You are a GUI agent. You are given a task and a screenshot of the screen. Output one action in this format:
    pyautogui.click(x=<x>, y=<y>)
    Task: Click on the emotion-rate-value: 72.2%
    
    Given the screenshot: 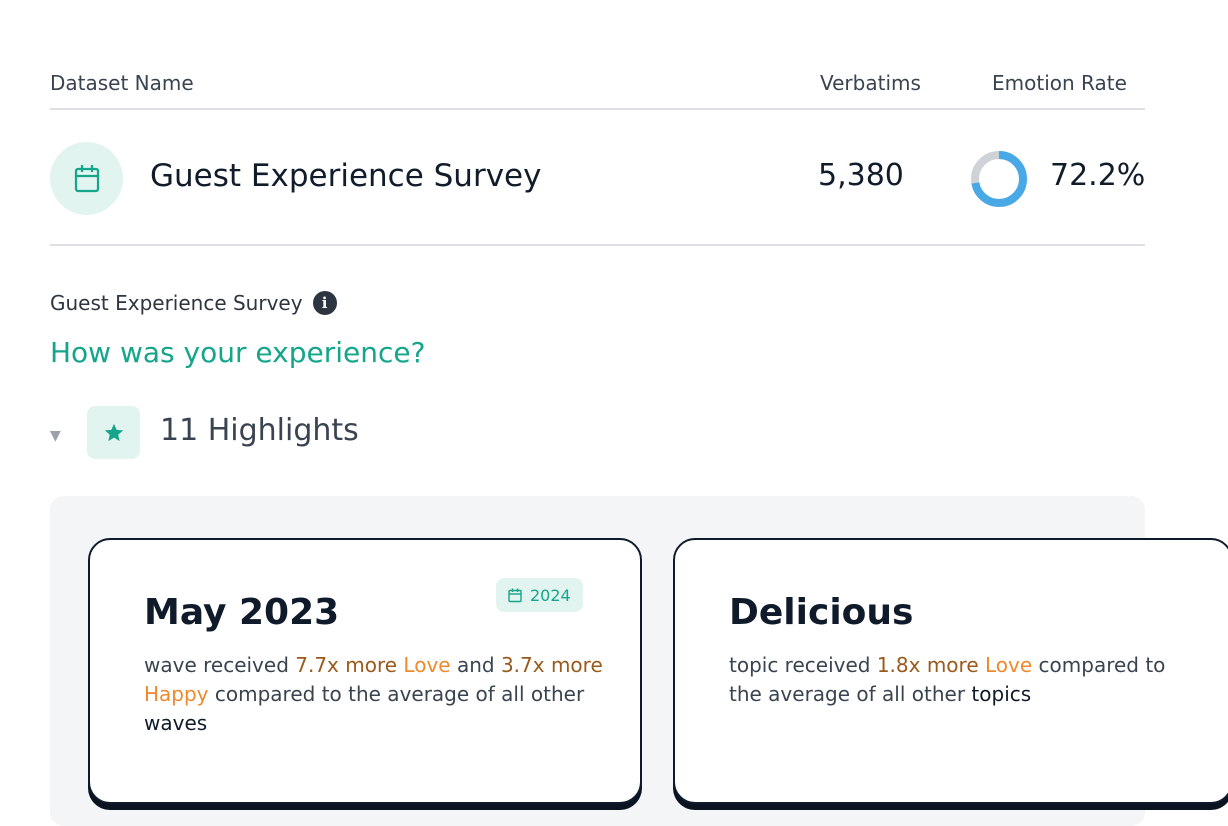 What is the action you would take?
    pyautogui.click(x=1098, y=175)
    